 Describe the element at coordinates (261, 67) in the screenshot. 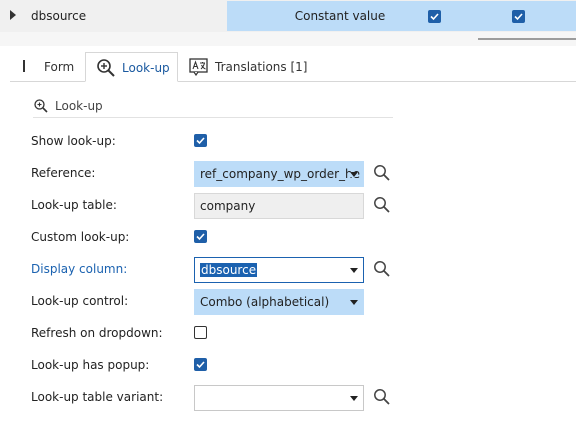

I see `tab-translations-label: Translations [1]` at that location.